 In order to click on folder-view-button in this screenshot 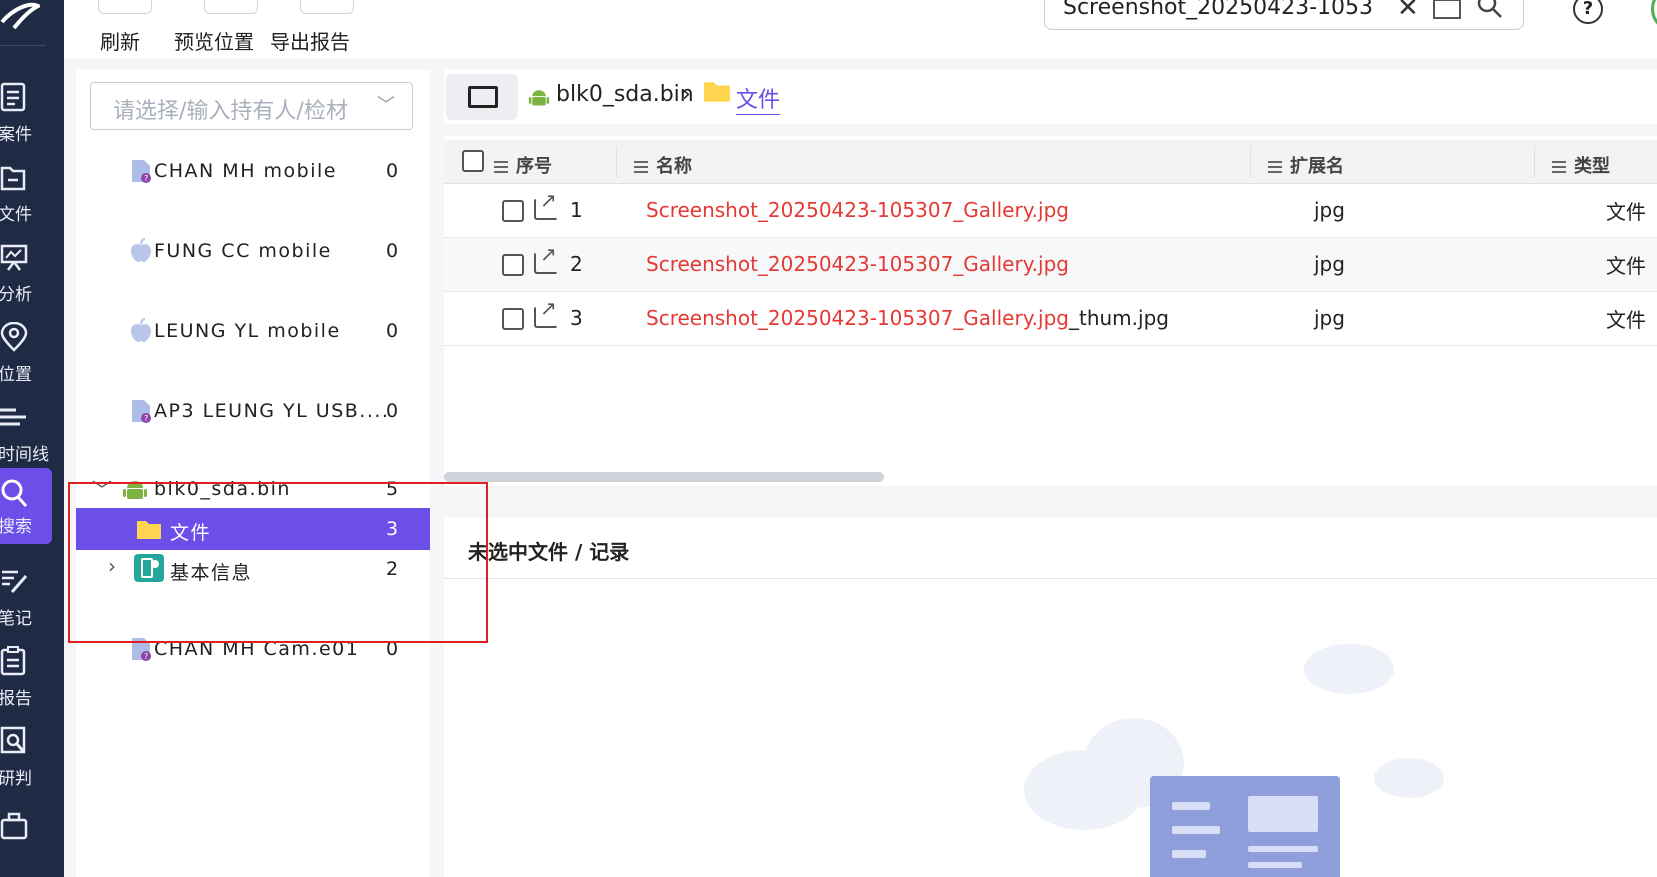, I will do `click(482, 97)`.